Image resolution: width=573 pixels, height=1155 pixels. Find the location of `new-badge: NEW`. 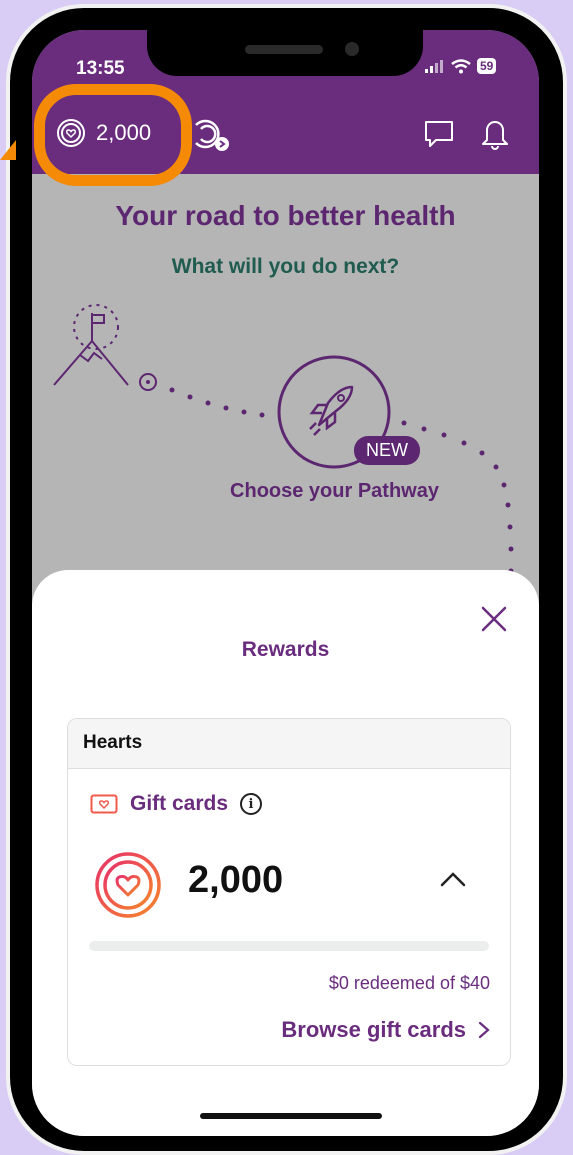

new-badge: NEW is located at coordinates (387, 450).